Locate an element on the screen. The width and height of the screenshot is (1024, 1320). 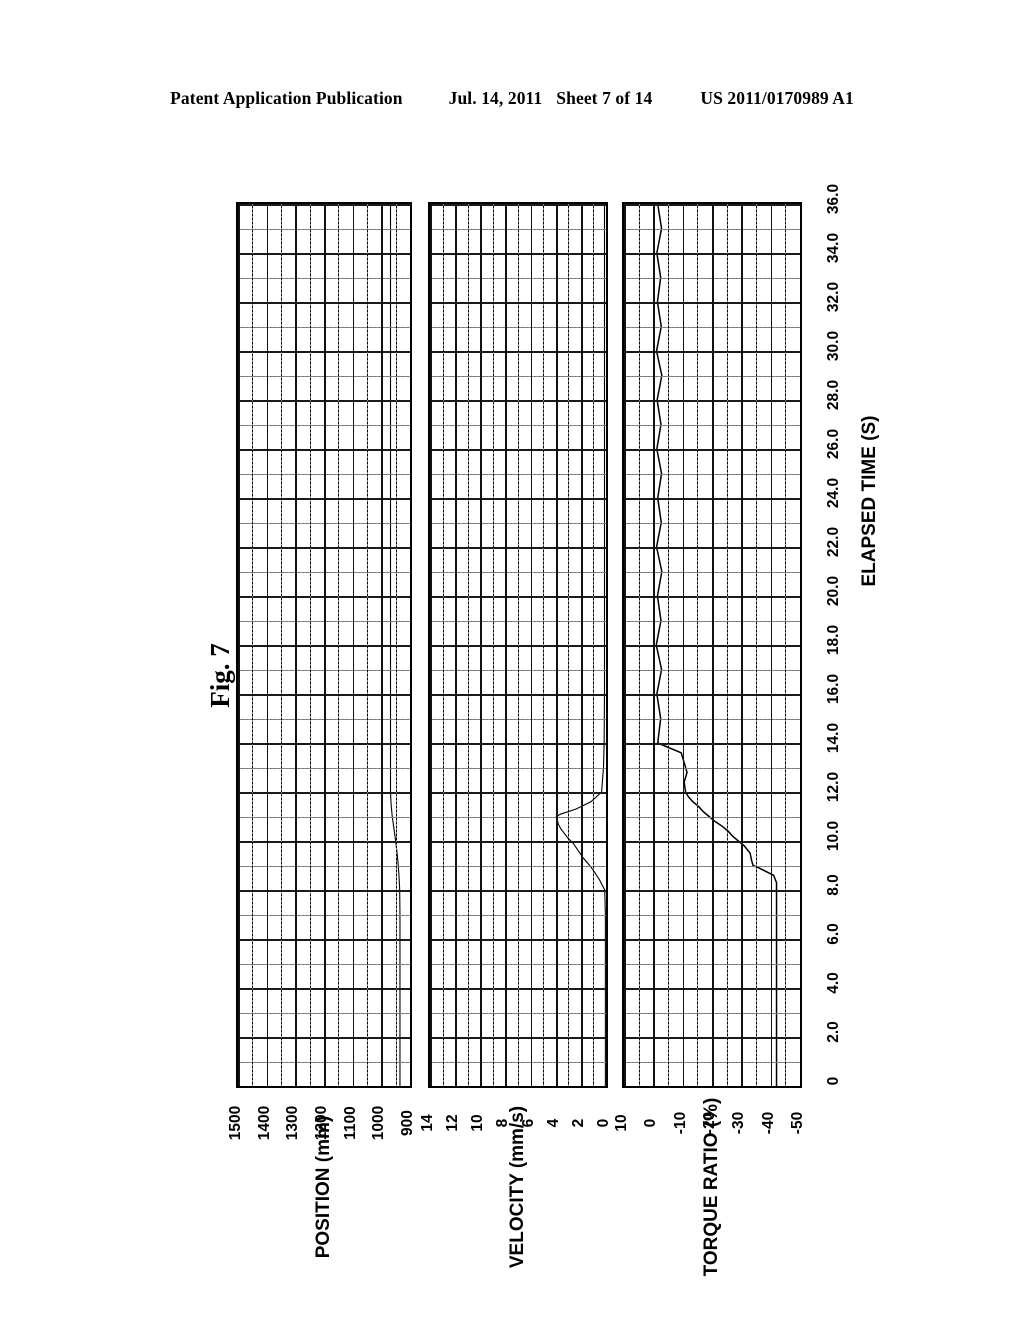
x-tick-label: 16.0 is located at coordinates (833, 689).